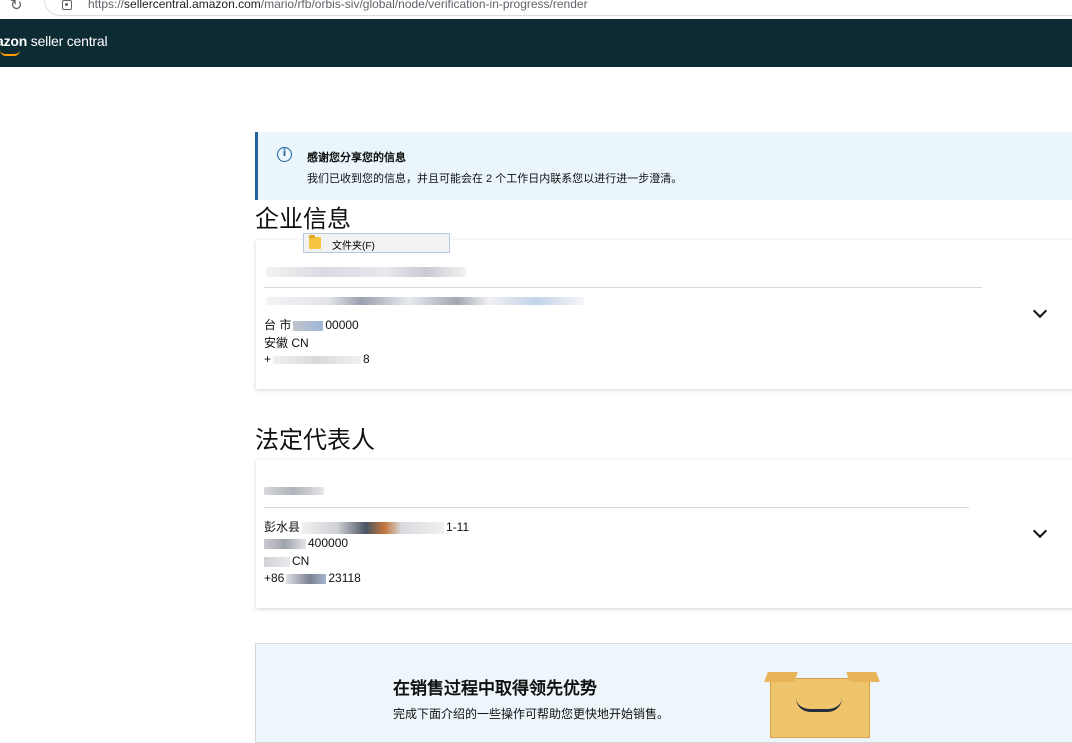 This screenshot has height=743, width=1072. I want to click on redacted-company-name, so click(366, 272).